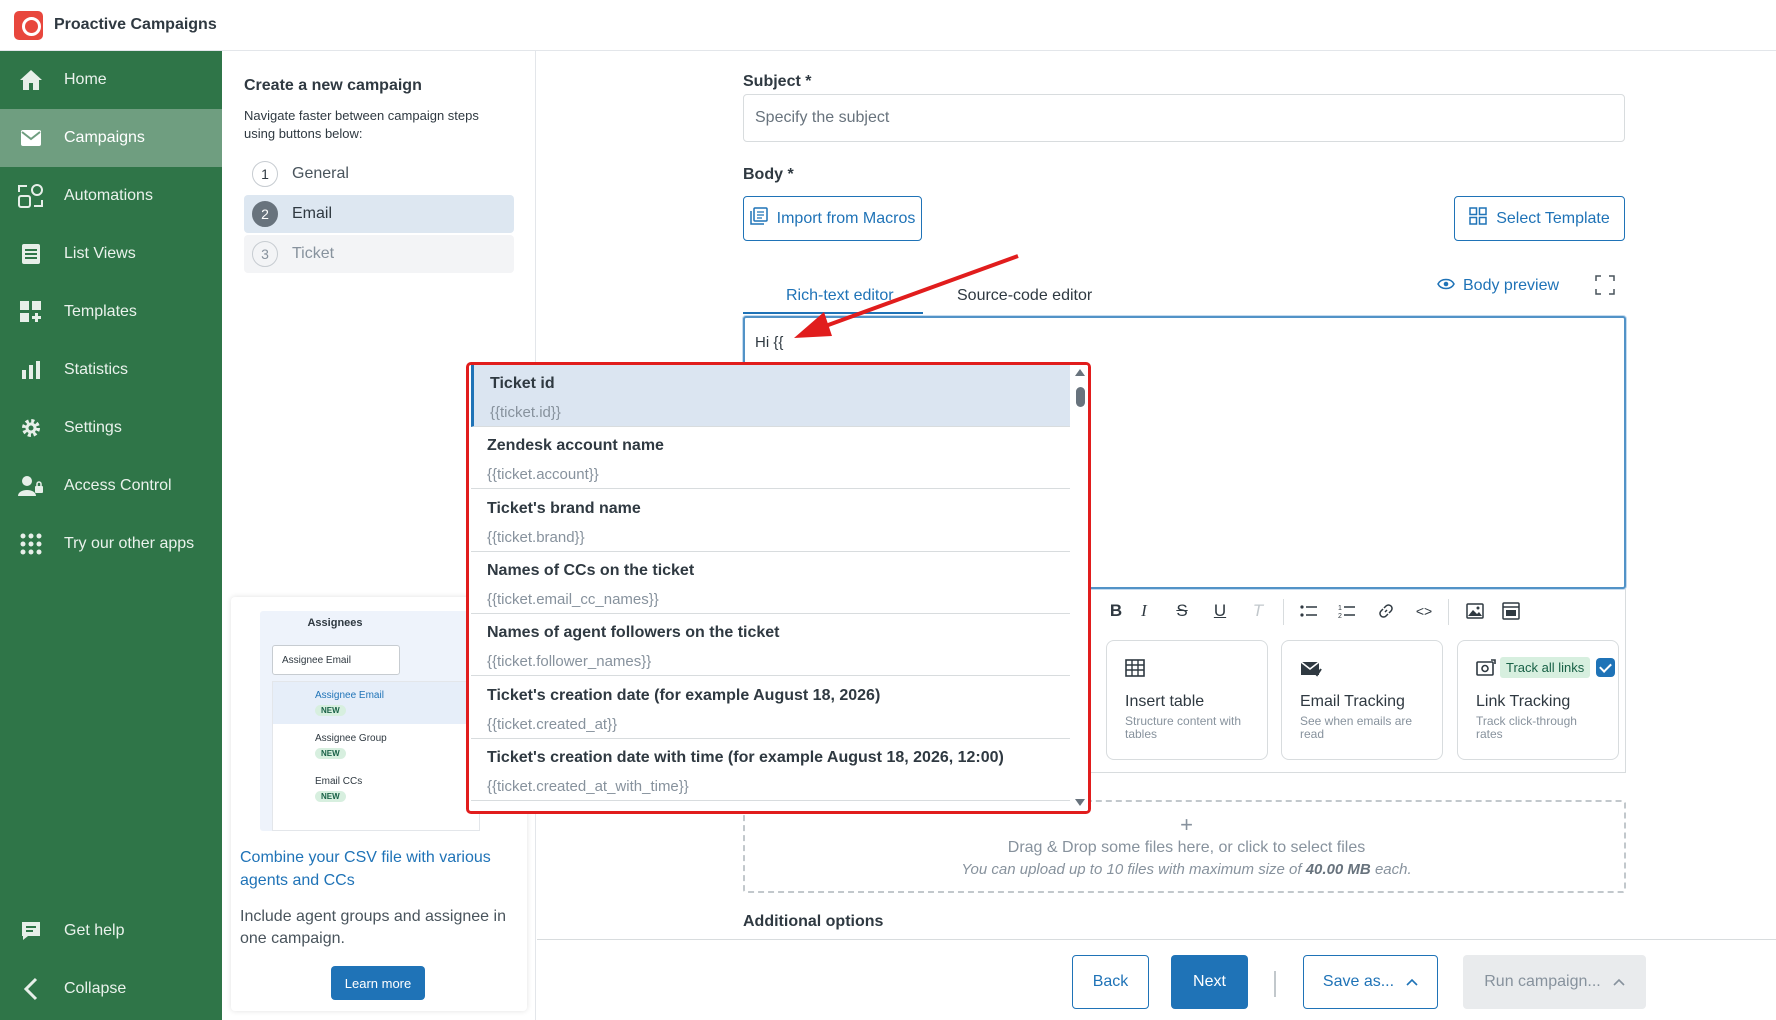 The height and width of the screenshot is (1020, 1776). Describe the element at coordinates (906, 296) in the screenshot. I see `annotation-arrow-icon` at that location.